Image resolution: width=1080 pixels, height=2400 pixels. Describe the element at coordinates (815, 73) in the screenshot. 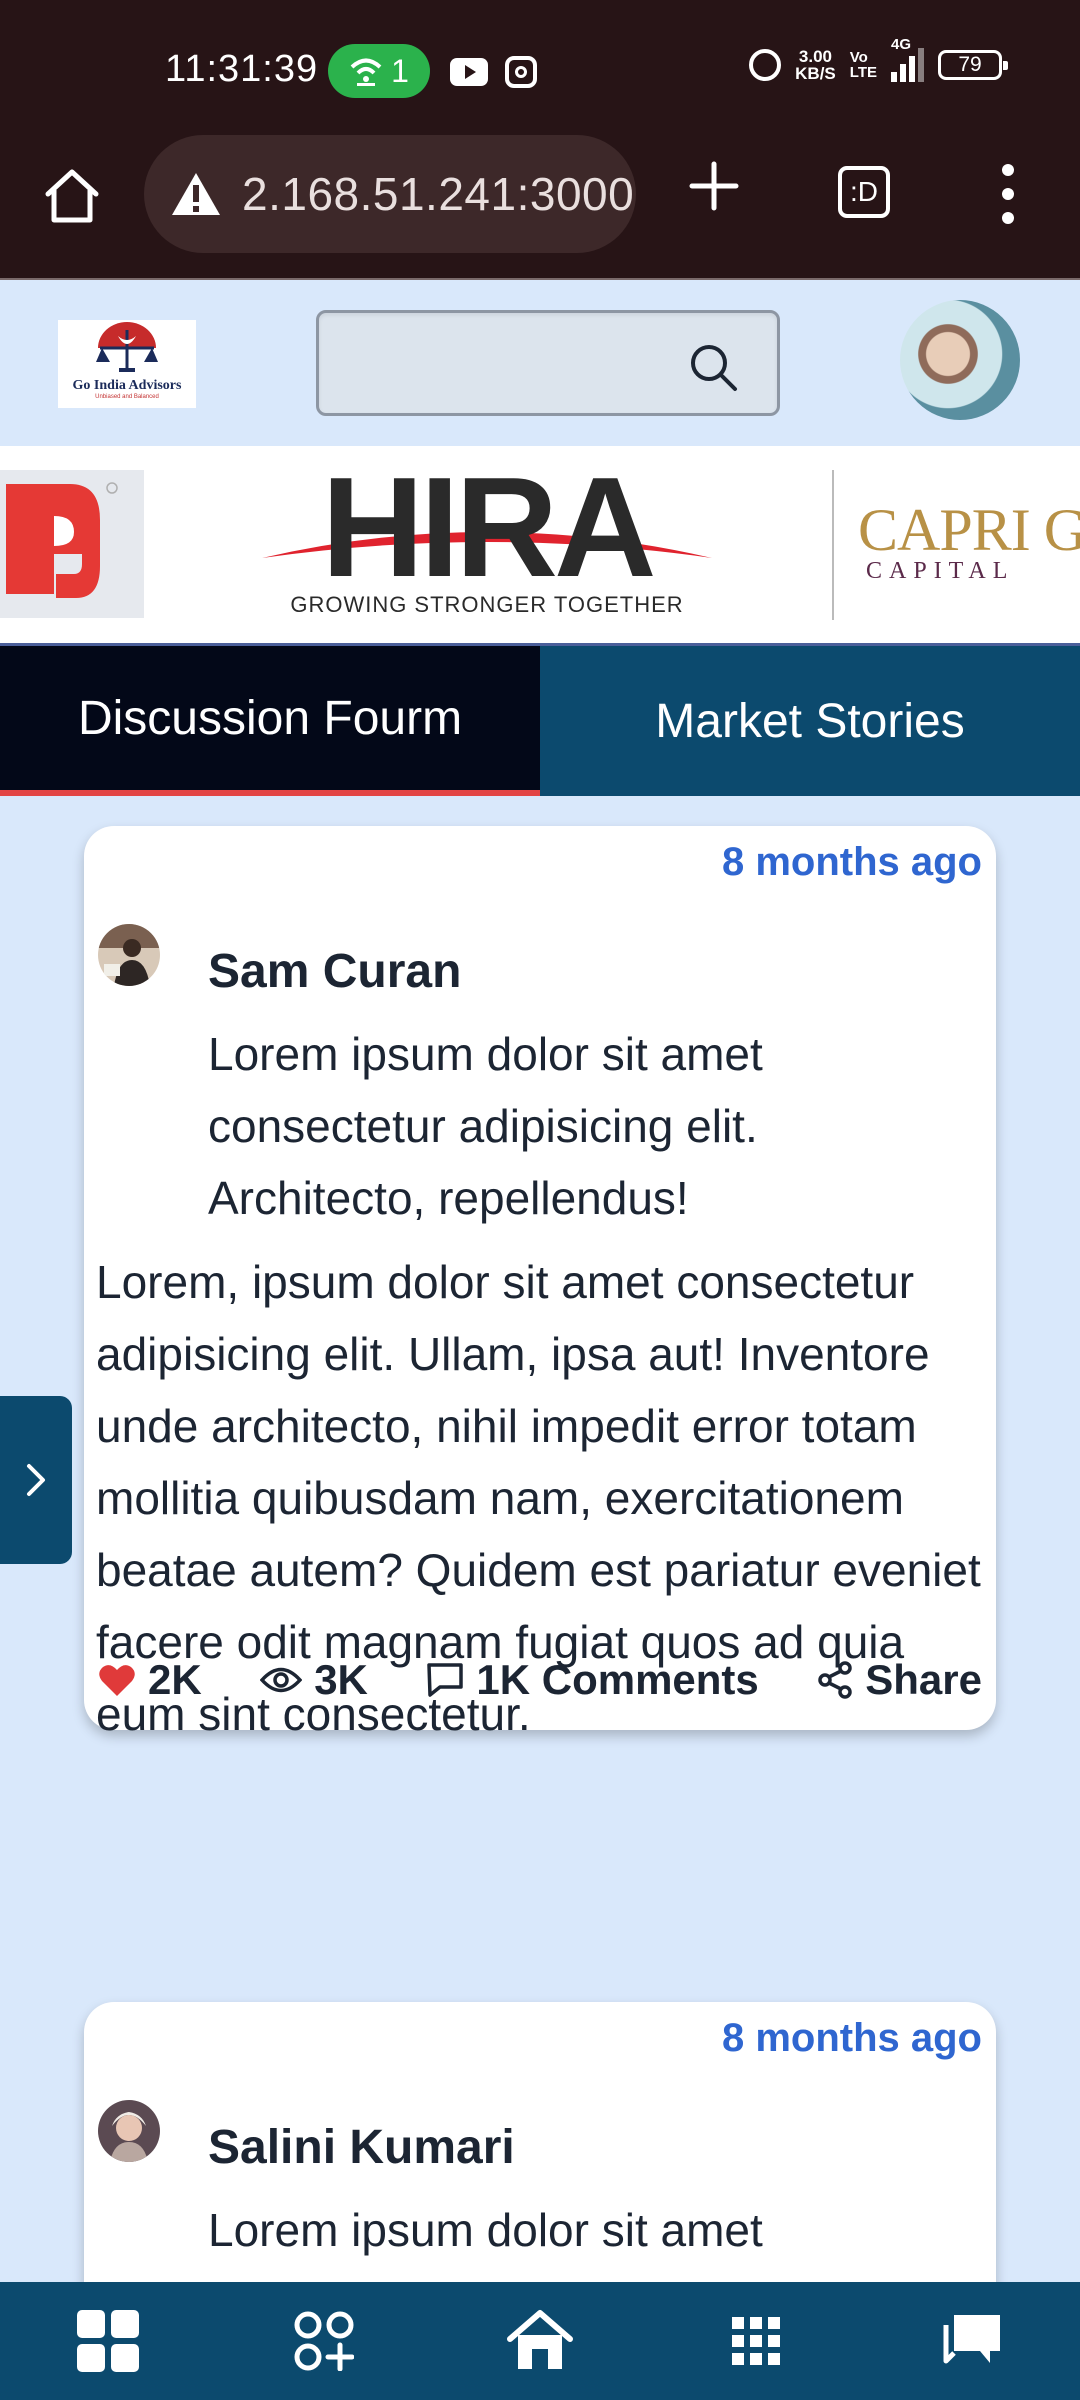

I see `net-speed-unit: KB/S` at that location.